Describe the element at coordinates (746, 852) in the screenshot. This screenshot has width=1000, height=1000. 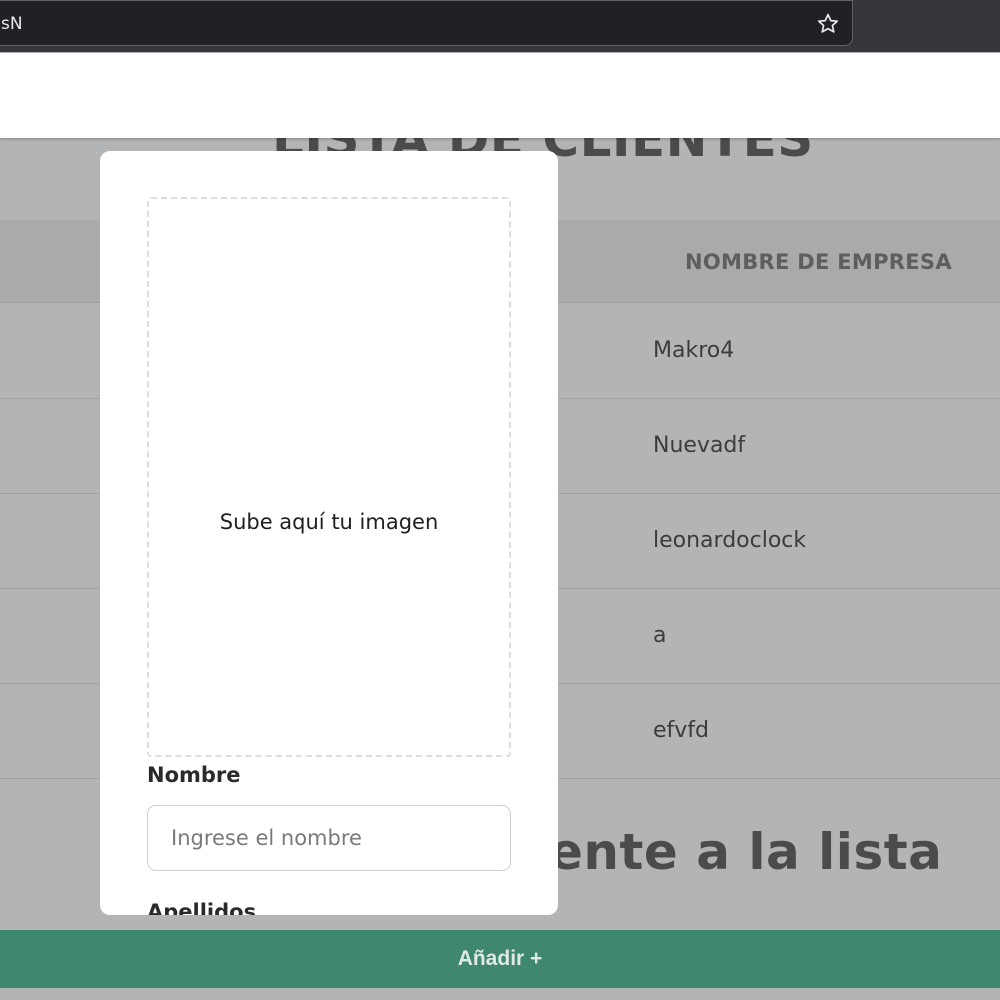
I see `section-subtitle: ente a la lista` at that location.